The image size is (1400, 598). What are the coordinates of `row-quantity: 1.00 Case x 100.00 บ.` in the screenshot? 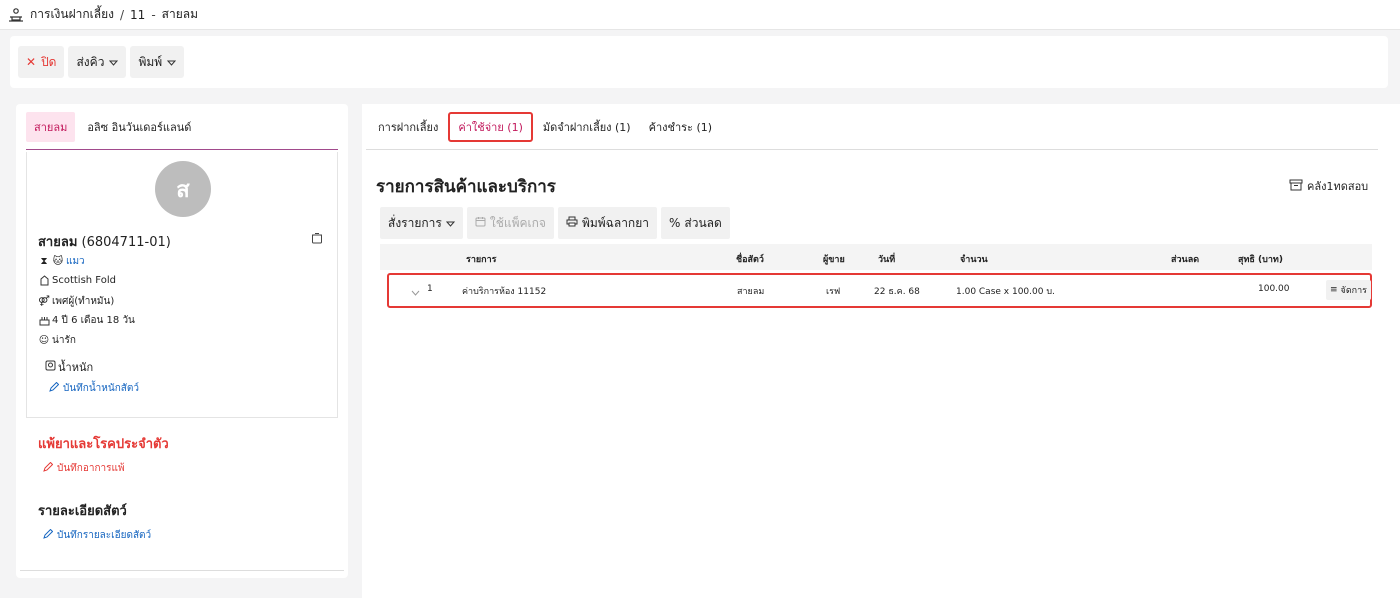 It's located at (1005, 292).